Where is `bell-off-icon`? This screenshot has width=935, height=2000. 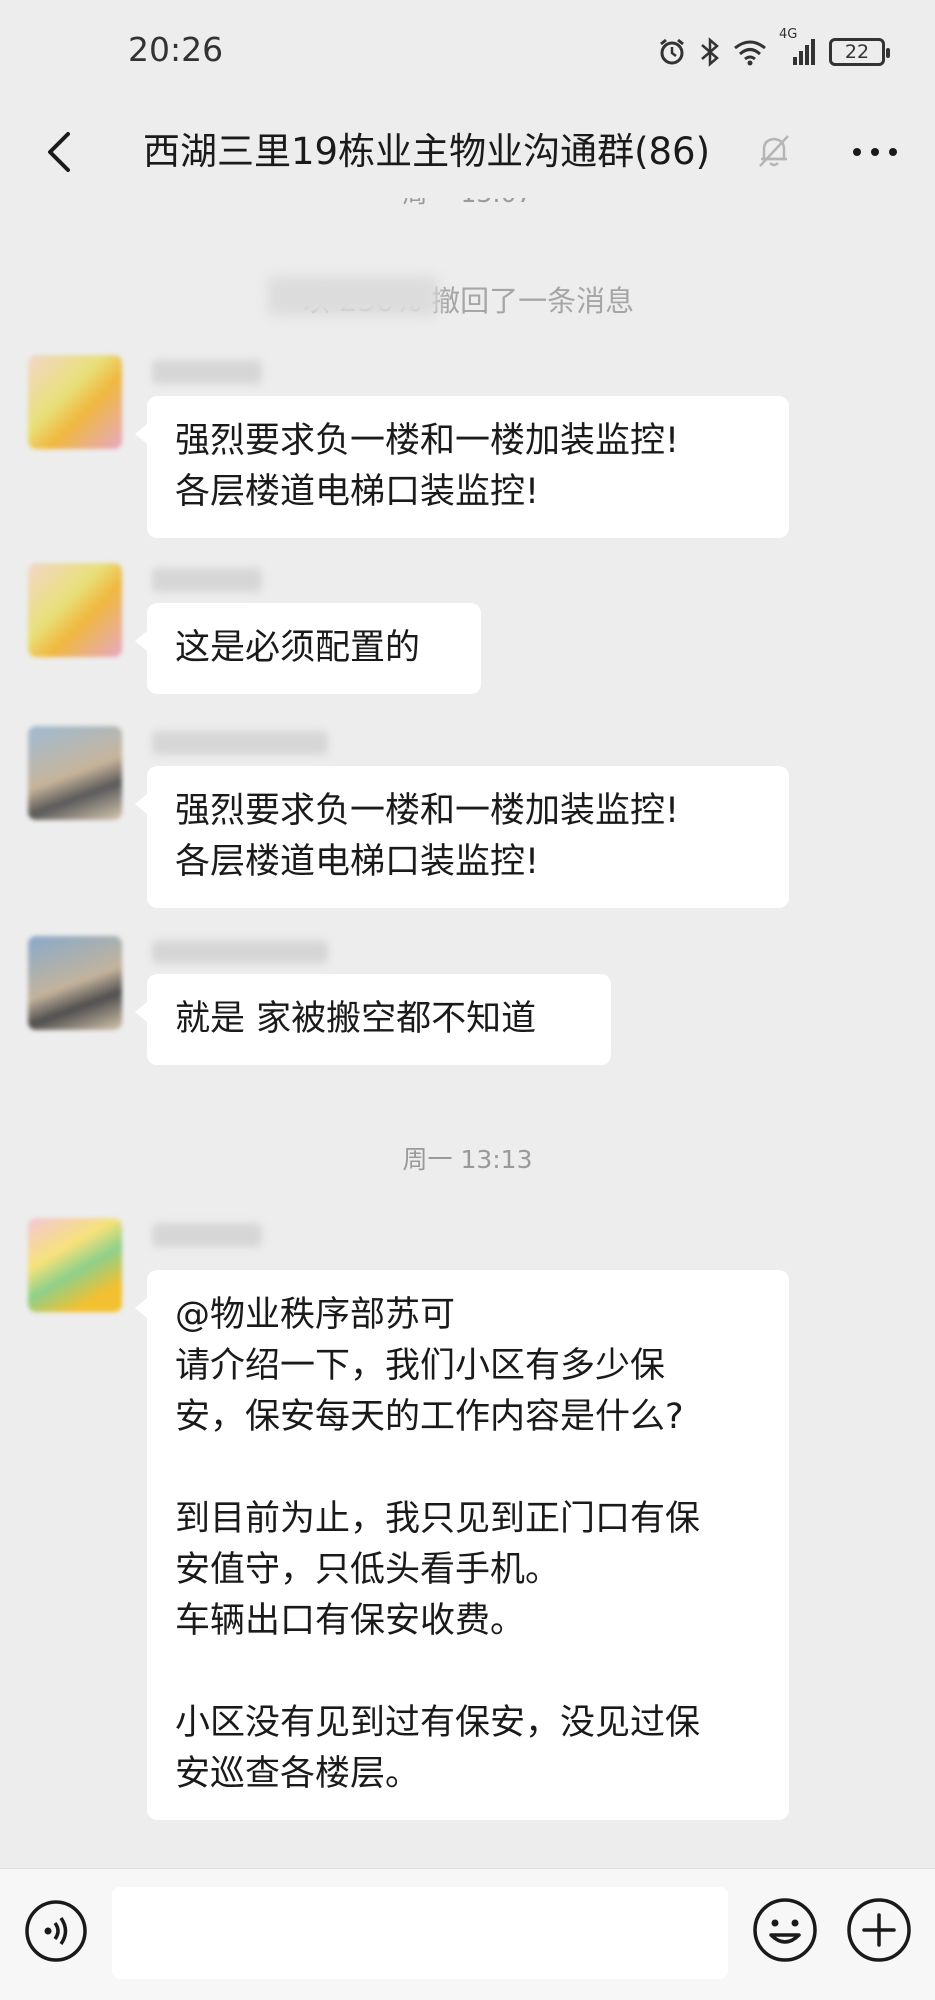 bell-off-icon is located at coordinates (774, 153).